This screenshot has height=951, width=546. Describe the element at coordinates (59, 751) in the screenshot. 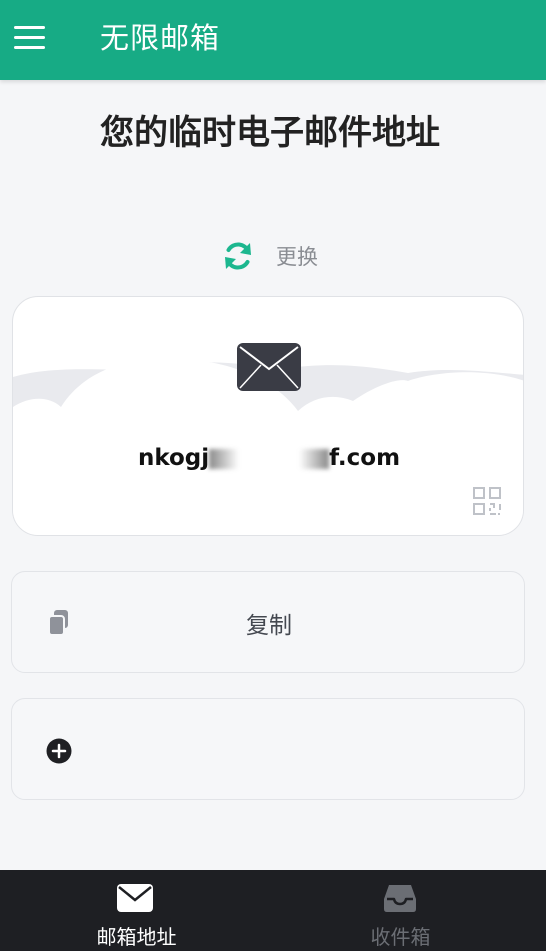

I see `plus-circle-icon` at that location.